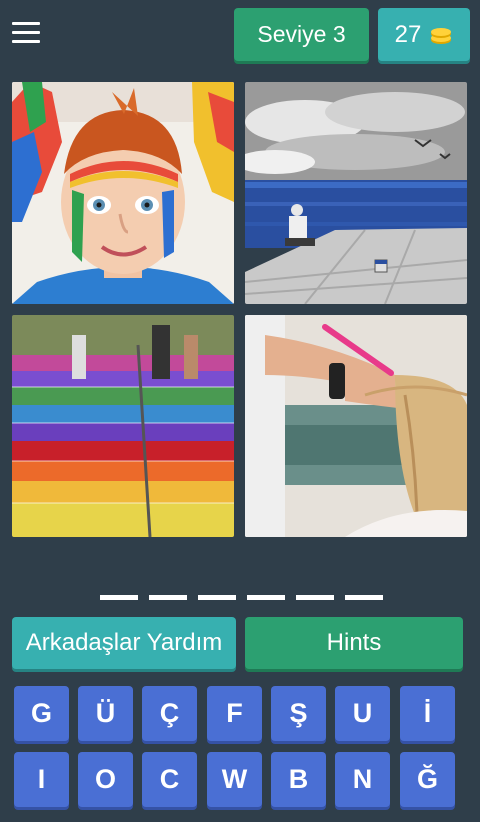 The height and width of the screenshot is (822, 480). Describe the element at coordinates (408, 34) in the screenshot. I see `coin-count: 27` at that location.